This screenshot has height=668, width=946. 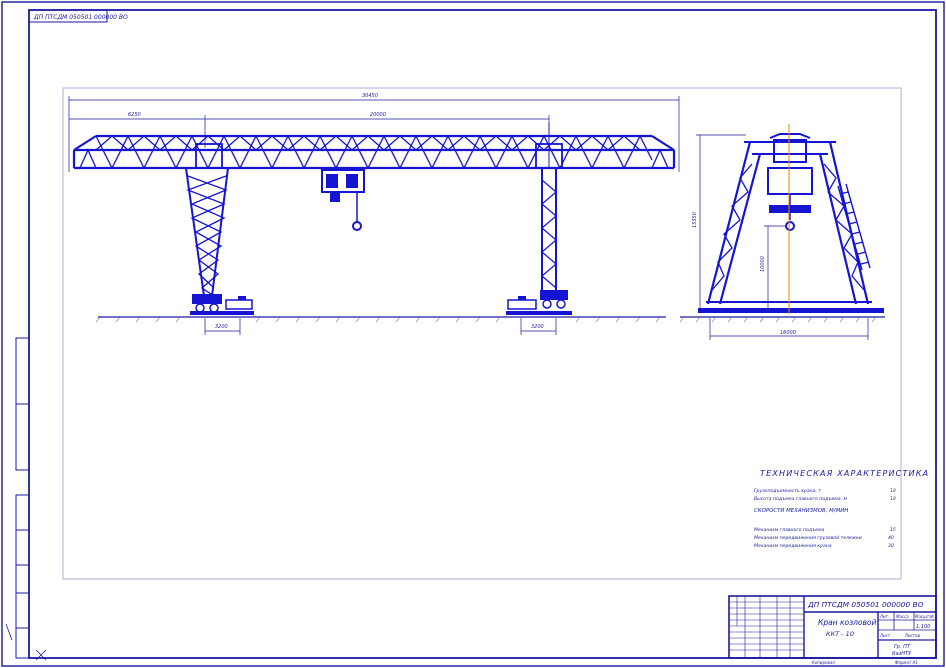 I want to click on top-code-box: ДП ПТСДМ 050501 000000 ВО, so click(x=78, y=16).